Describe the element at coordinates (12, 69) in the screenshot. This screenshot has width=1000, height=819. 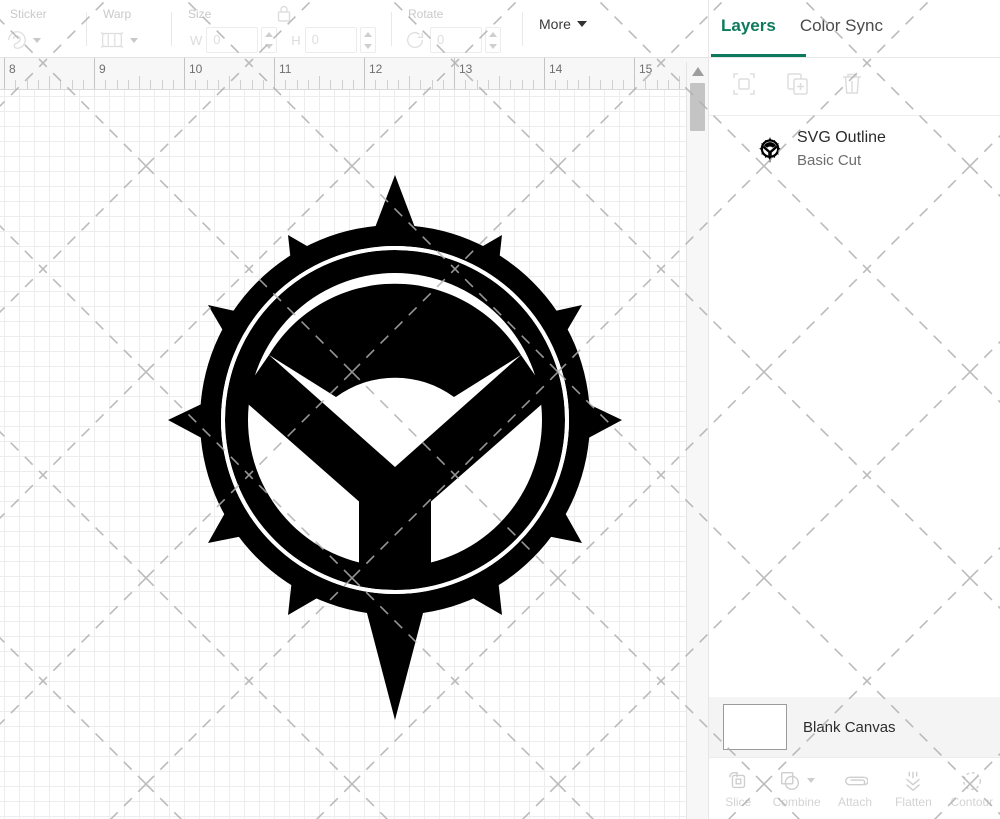
I see `ruler-tick-label: 8` at that location.